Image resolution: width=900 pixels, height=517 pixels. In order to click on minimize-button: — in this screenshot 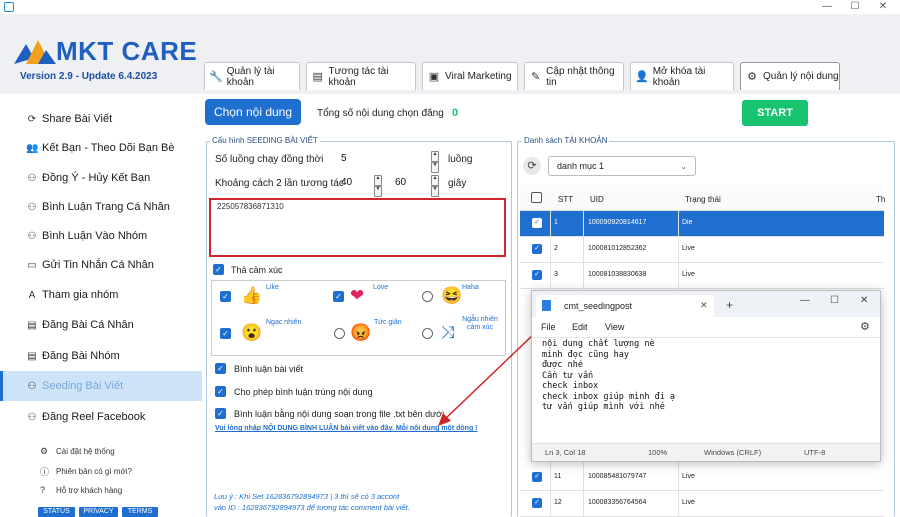, I will do `click(827, 7)`.